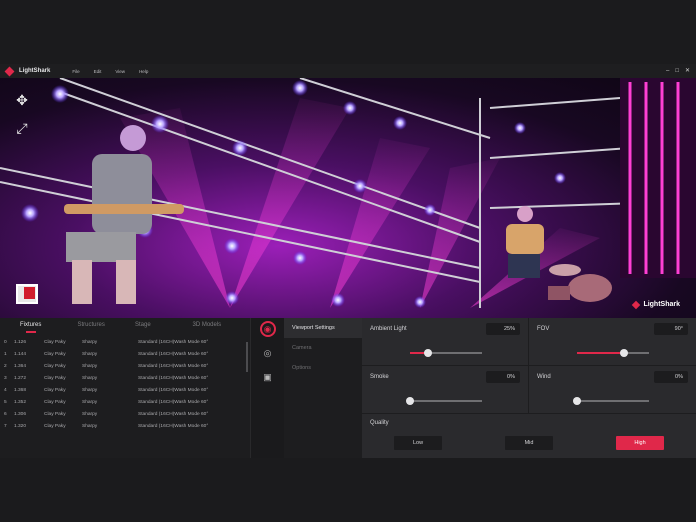 The width and height of the screenshot is (696, 522). What do you see at coordinates (107, 325) in the screenshot?
I see `tab-structures: Structures` at bounding box center [107, 325].